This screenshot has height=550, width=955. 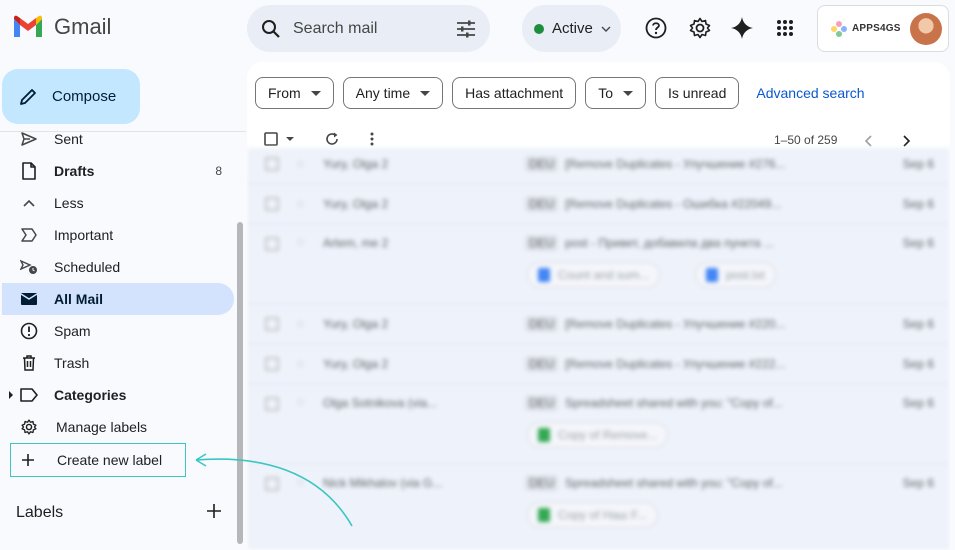 What do you see at coordinates (656, 28) in the screenshot?
I see `help-icon` at bounding box center [656, 28].